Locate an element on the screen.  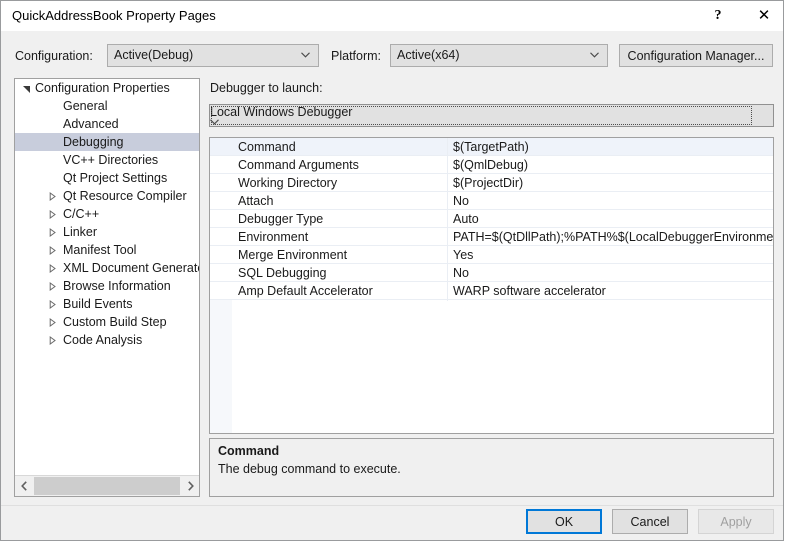
ok-button: OK is located at coordinates (564, 521).